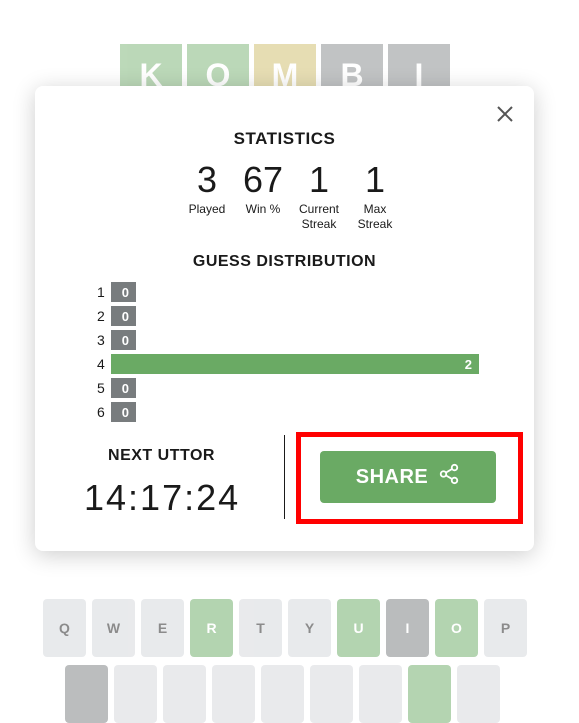  I want to click on close-icon, so click(505, 114).